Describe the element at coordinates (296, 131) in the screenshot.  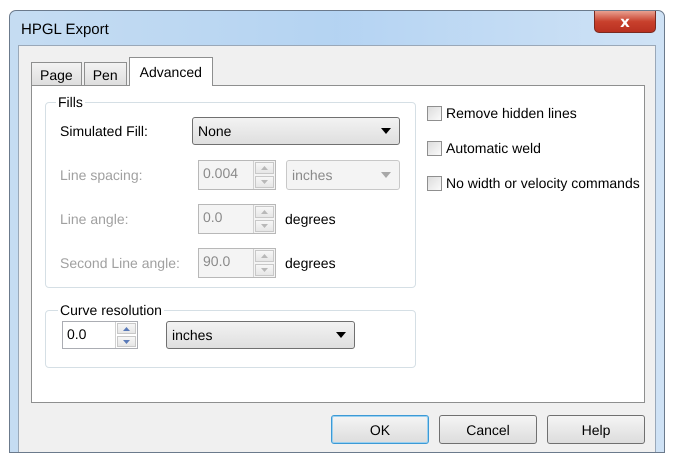
I see `dropdown: None` at that location.